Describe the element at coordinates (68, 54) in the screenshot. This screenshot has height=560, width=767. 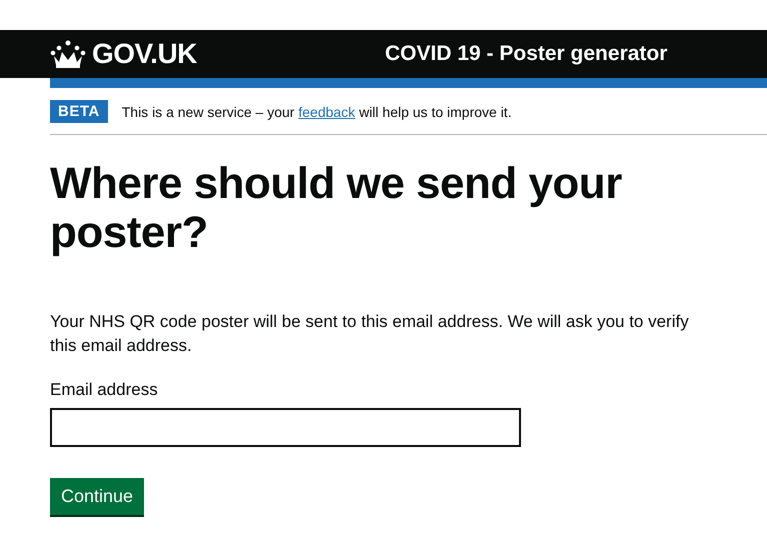
I see `crown-icon` at that location.